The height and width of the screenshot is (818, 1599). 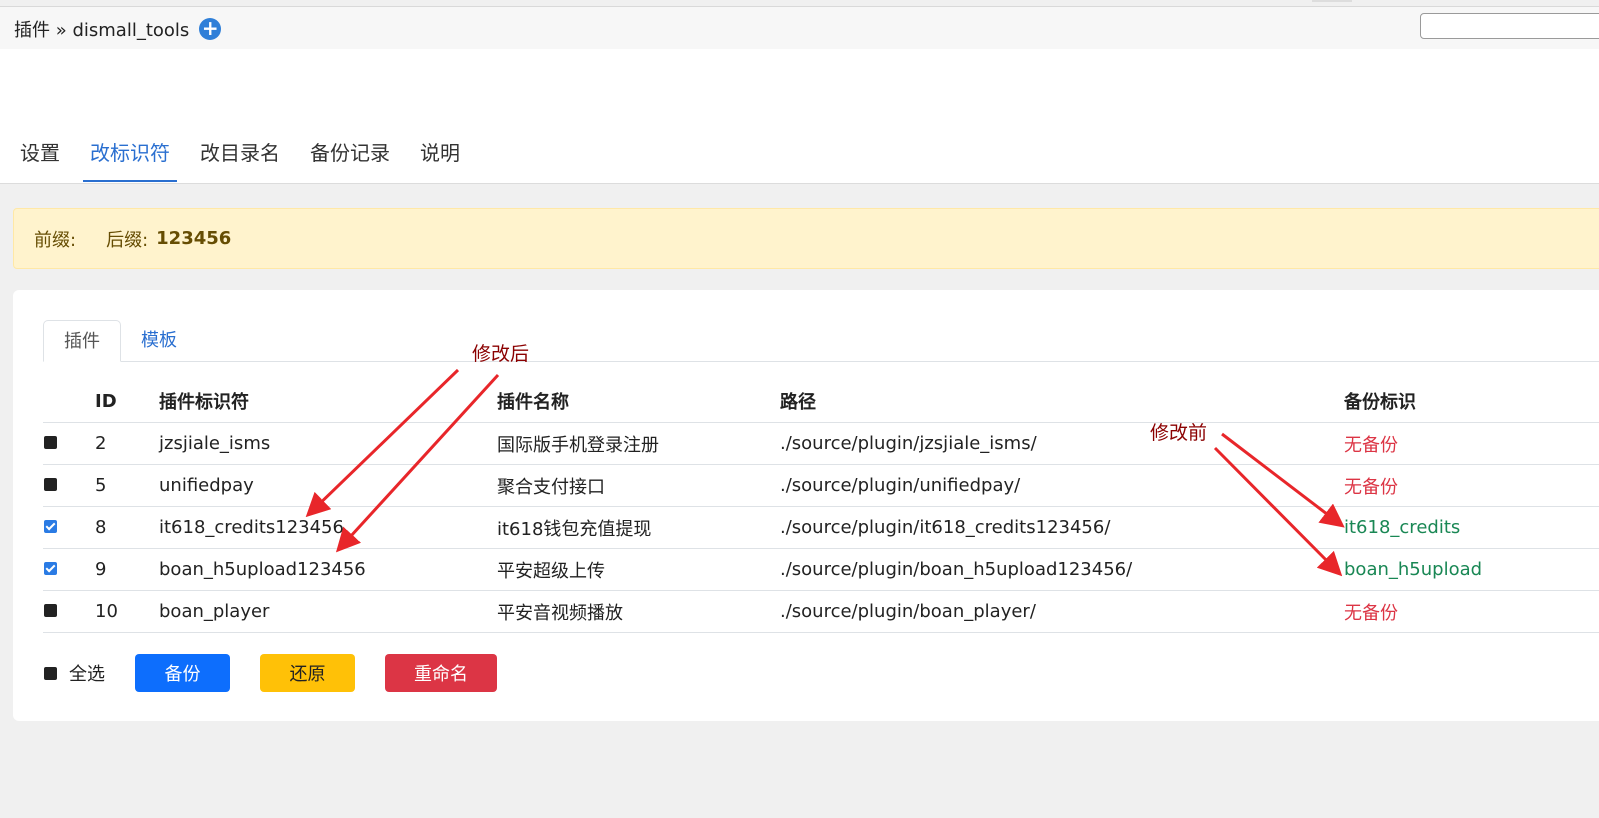 I want to click on breadcrumb: 插件 » dismall_tools +, so click(x=118, y=29).